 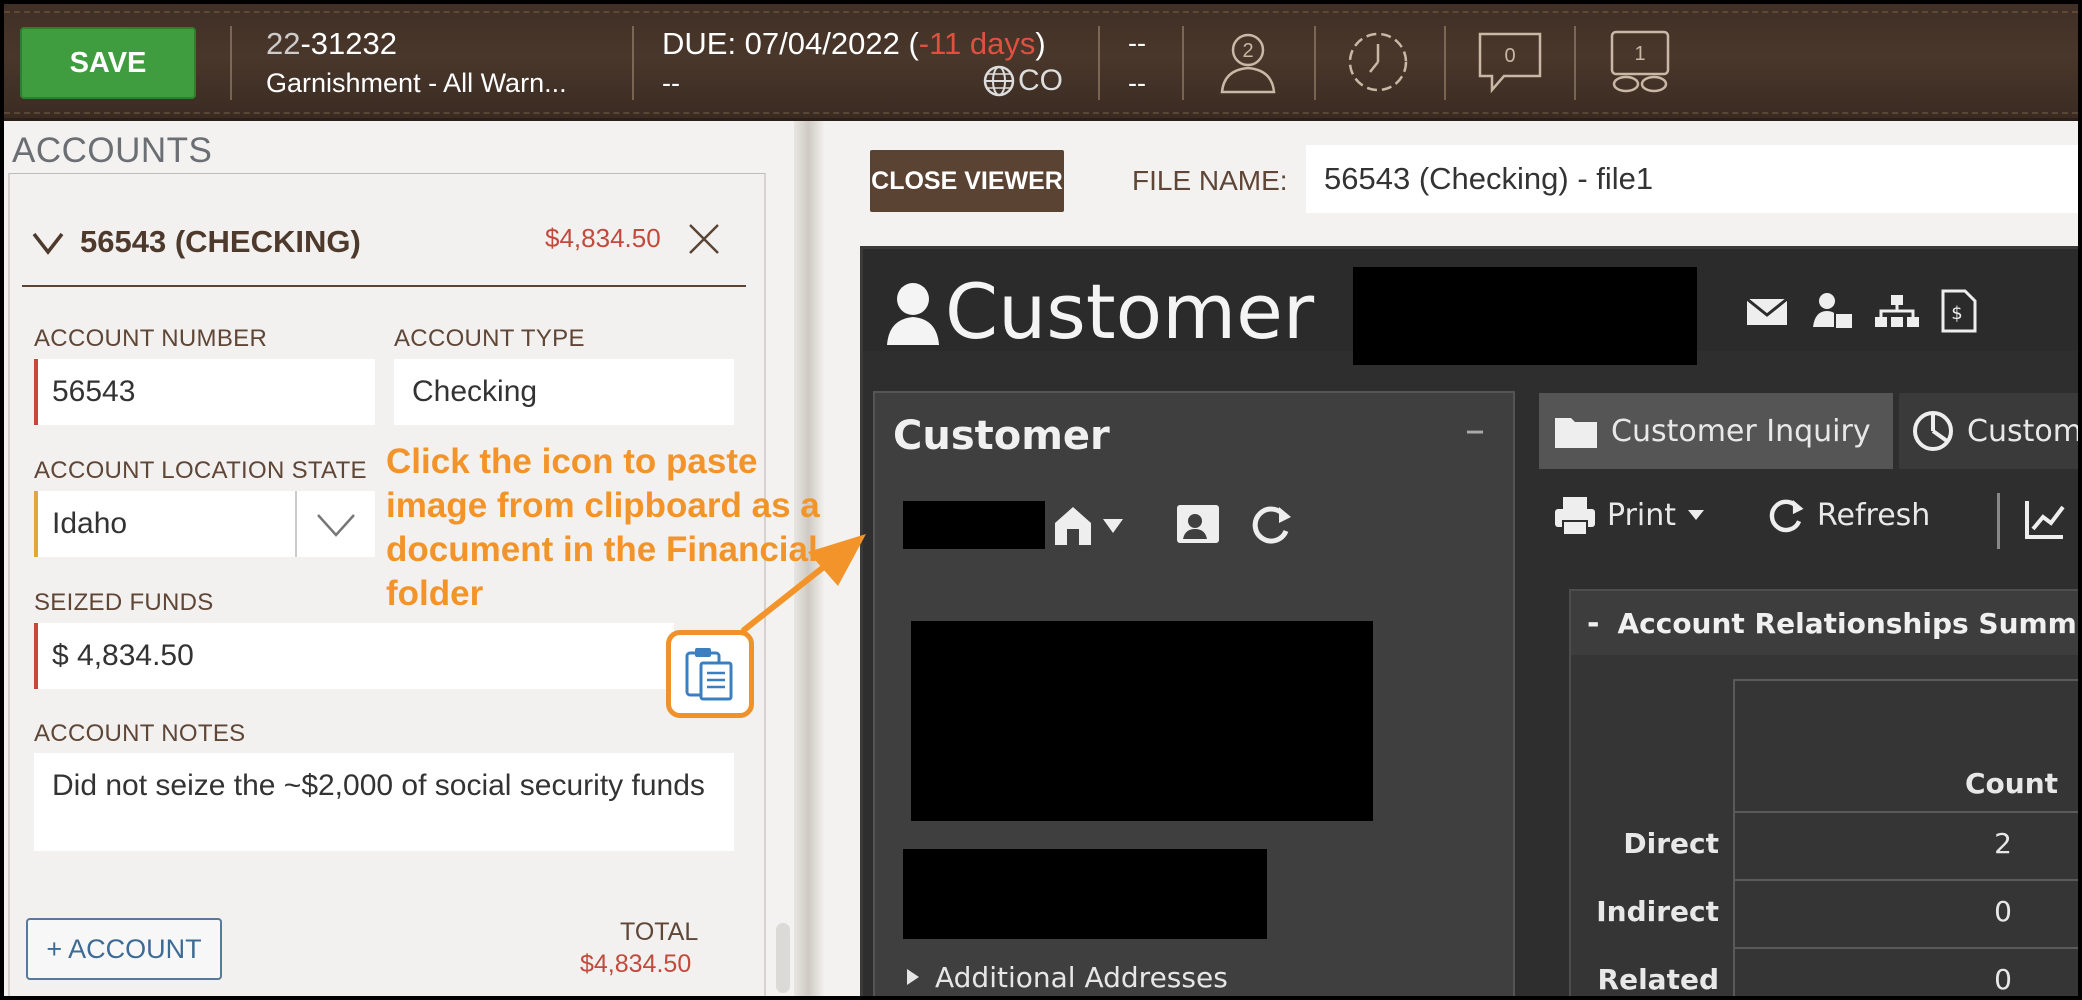 I want to click on account-notes-label: ACCOUNT NOTES, so click(x=140, y=733).